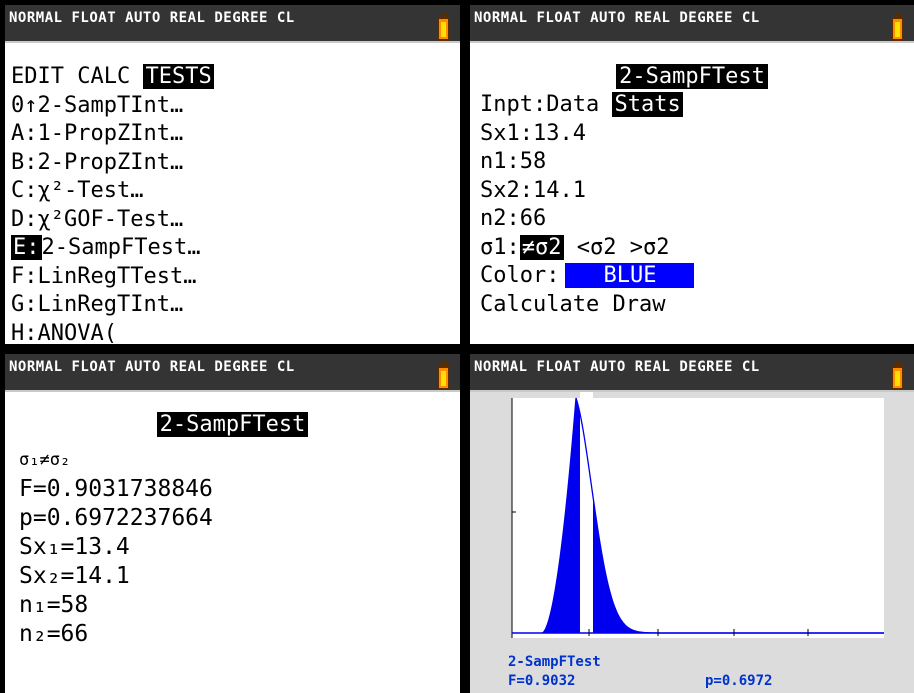 The image size is (914, 693). I want to click on inpt-option-stats: Stats, so click(647, 104).